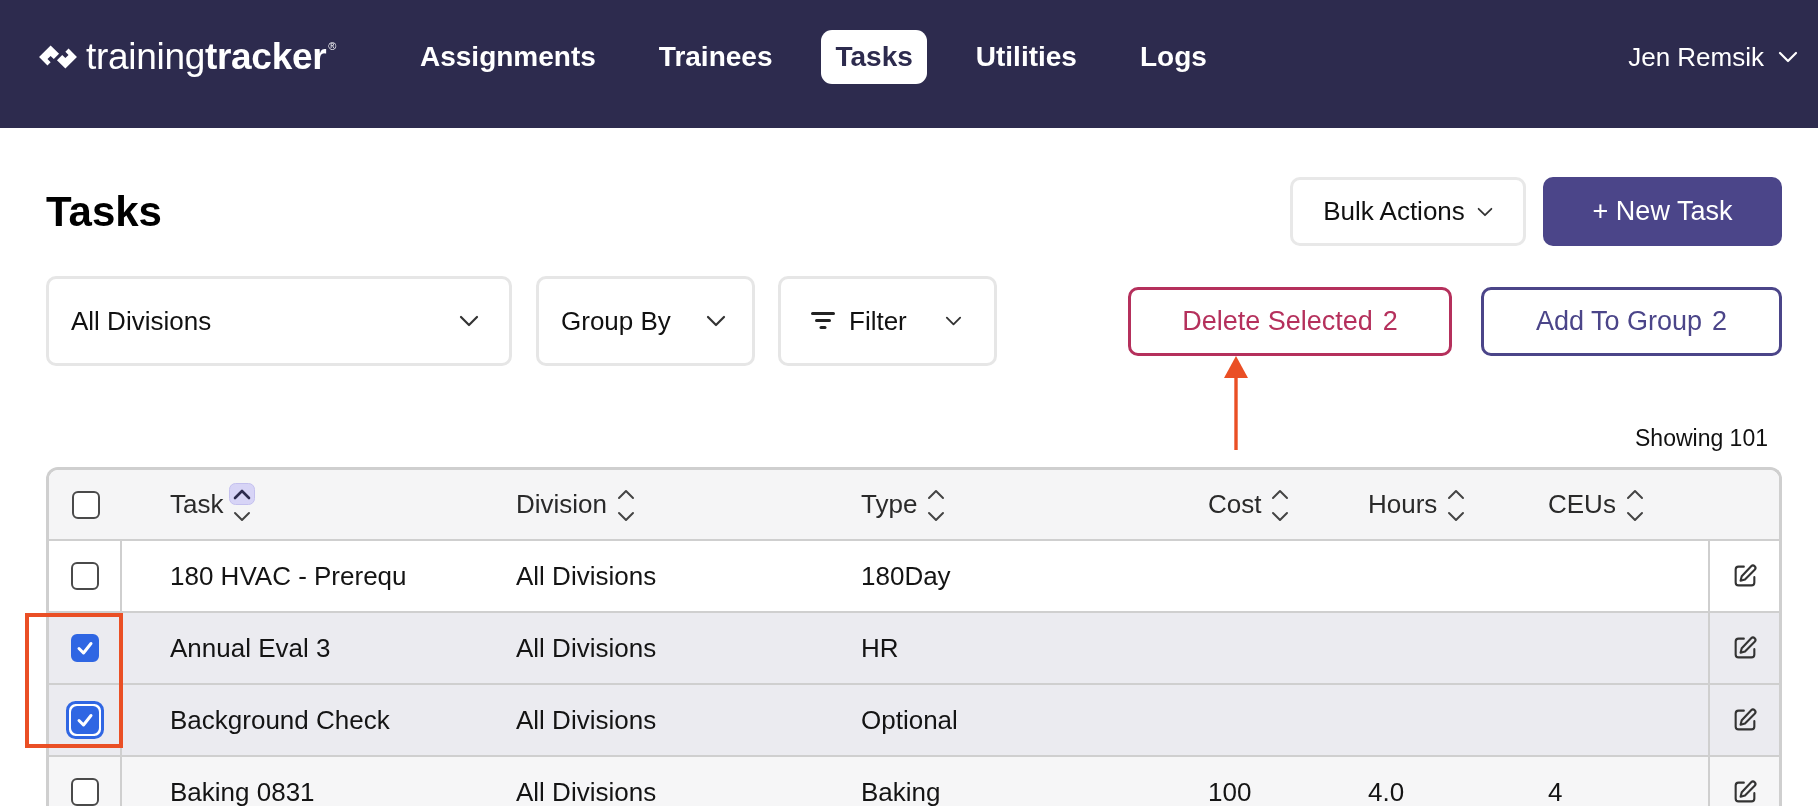  What do you see at coordinates (1582, 504) in the screenshot?
I see `column-header: CEUs` at bounding box center [1582, 504].